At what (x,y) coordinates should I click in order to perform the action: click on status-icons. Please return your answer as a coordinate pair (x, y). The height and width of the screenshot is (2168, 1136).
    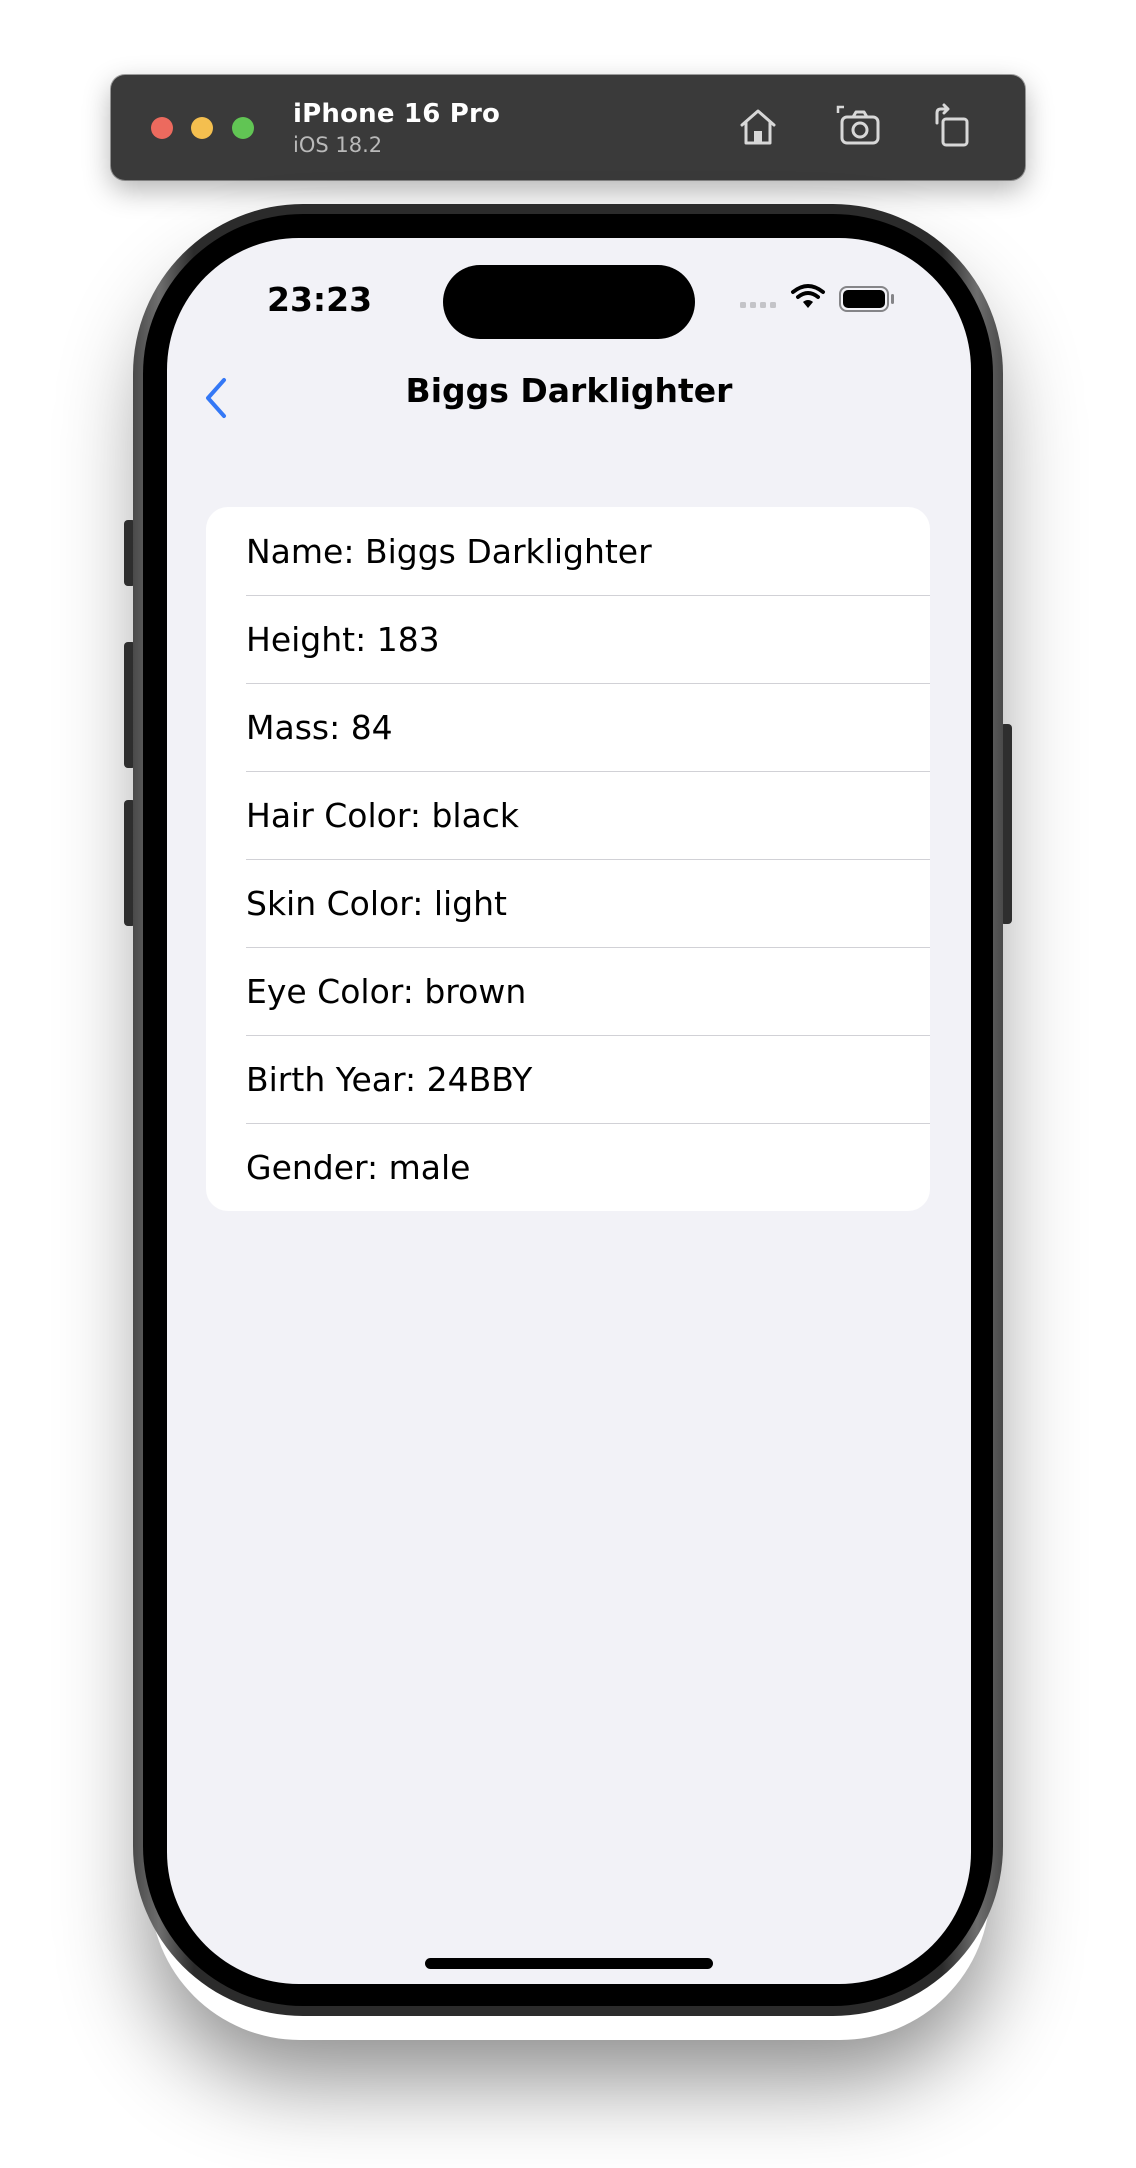
    Looking at the image, I should click on (817, 298).